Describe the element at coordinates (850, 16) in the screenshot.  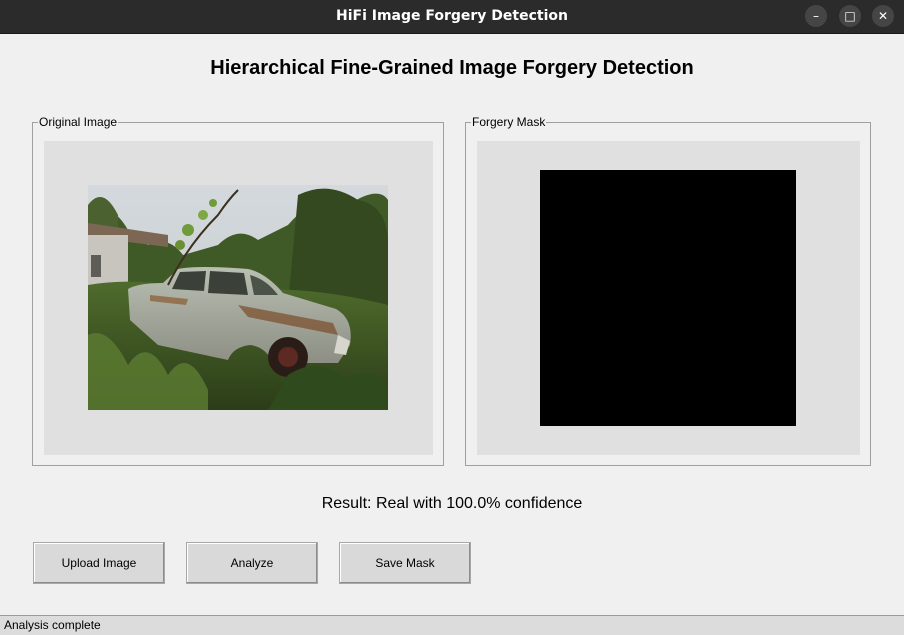
I see `maximize-icon: □` at that location.